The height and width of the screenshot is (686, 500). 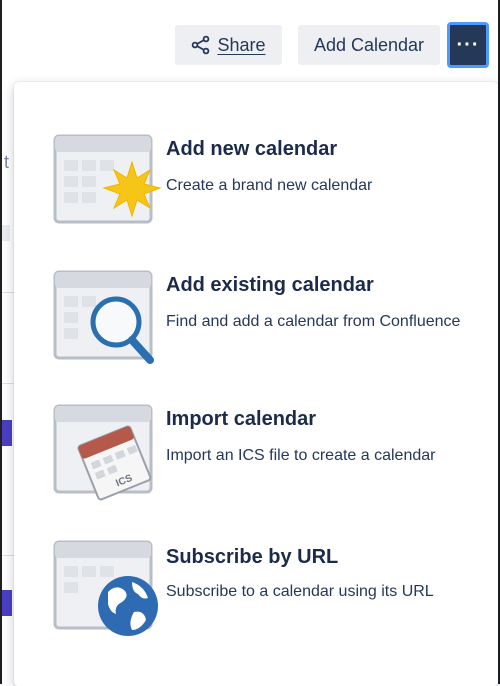 I want to click on menu-item-title: Add existing calendar, so click(x=270, y=285).